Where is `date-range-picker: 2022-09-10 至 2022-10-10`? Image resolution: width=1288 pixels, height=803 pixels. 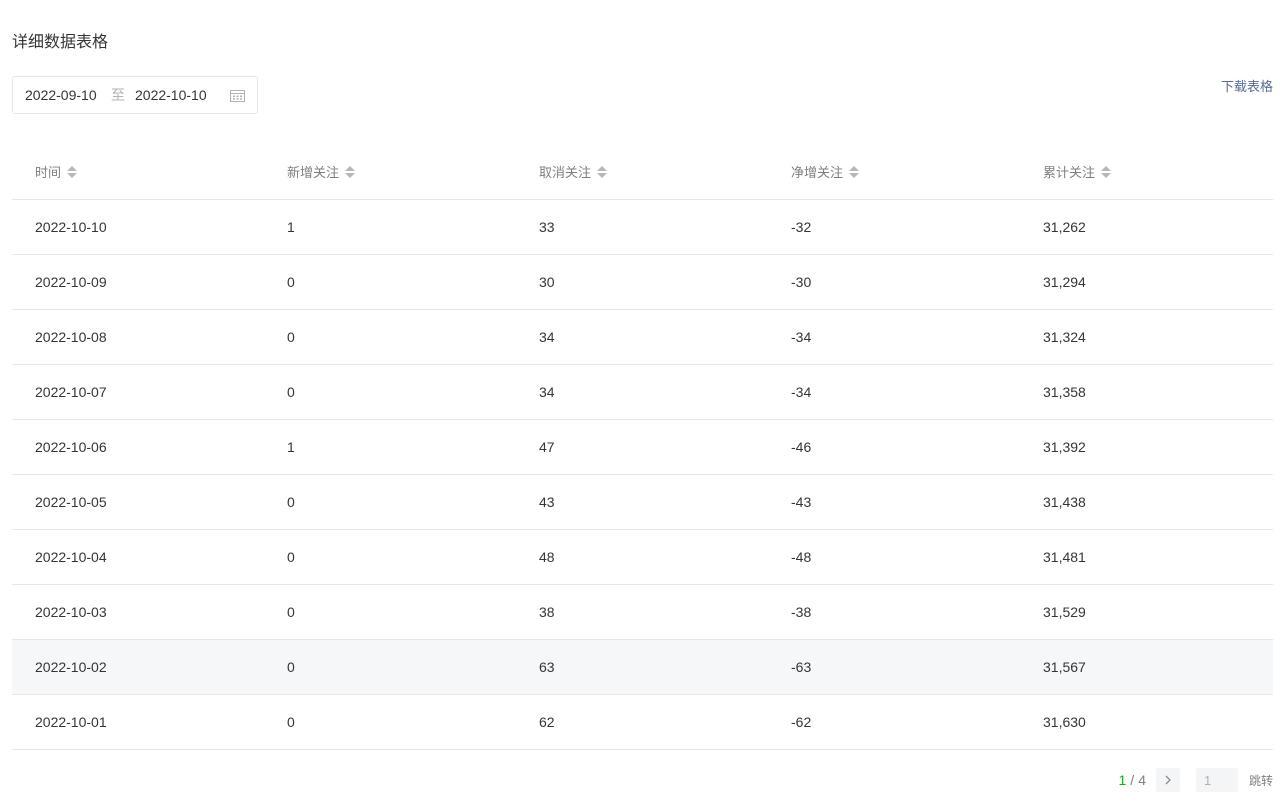
date-range-picker: 2022-09-10 至 2022-10-10 is located at coordinates (135, 95).